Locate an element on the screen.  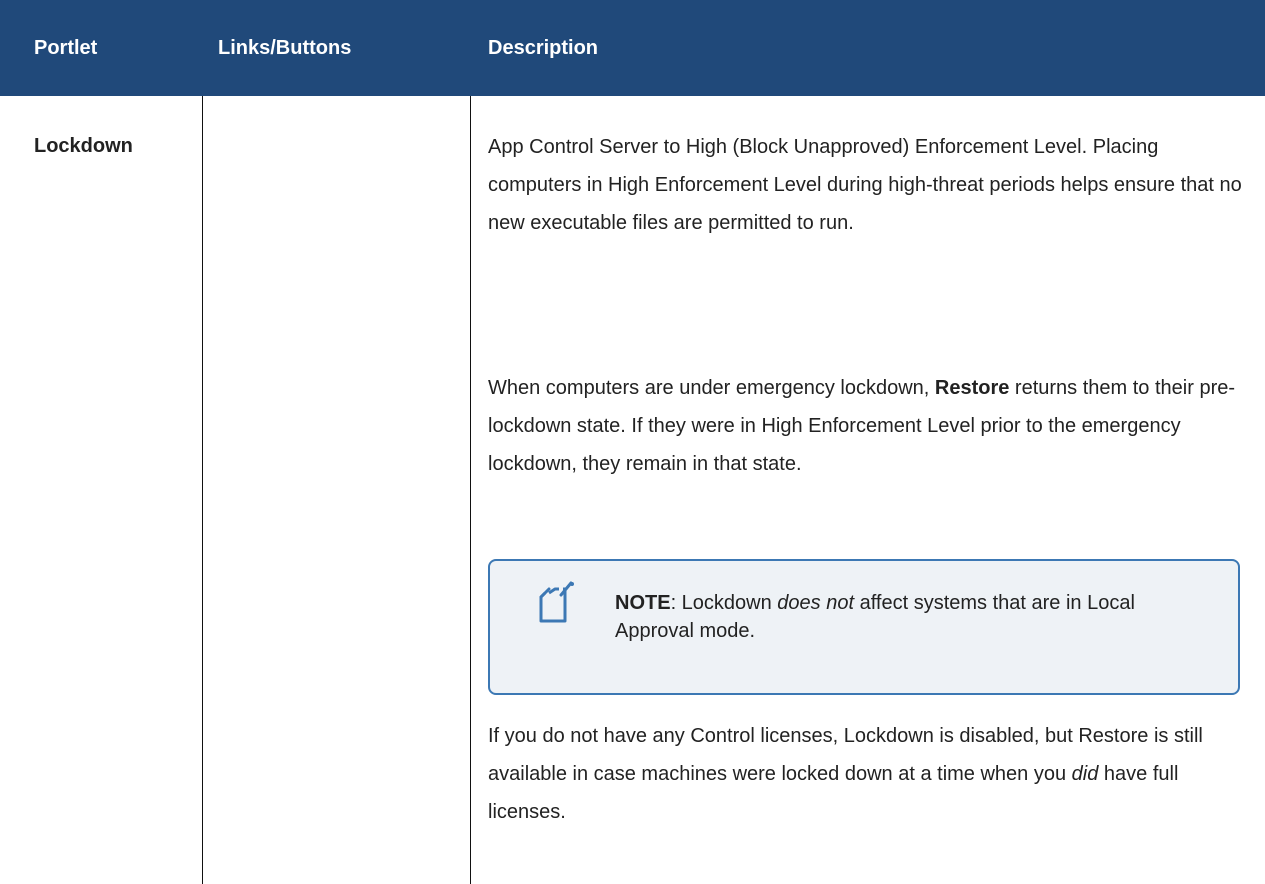
note-text-before: : Lockdown is located at coordinates (724, 603).